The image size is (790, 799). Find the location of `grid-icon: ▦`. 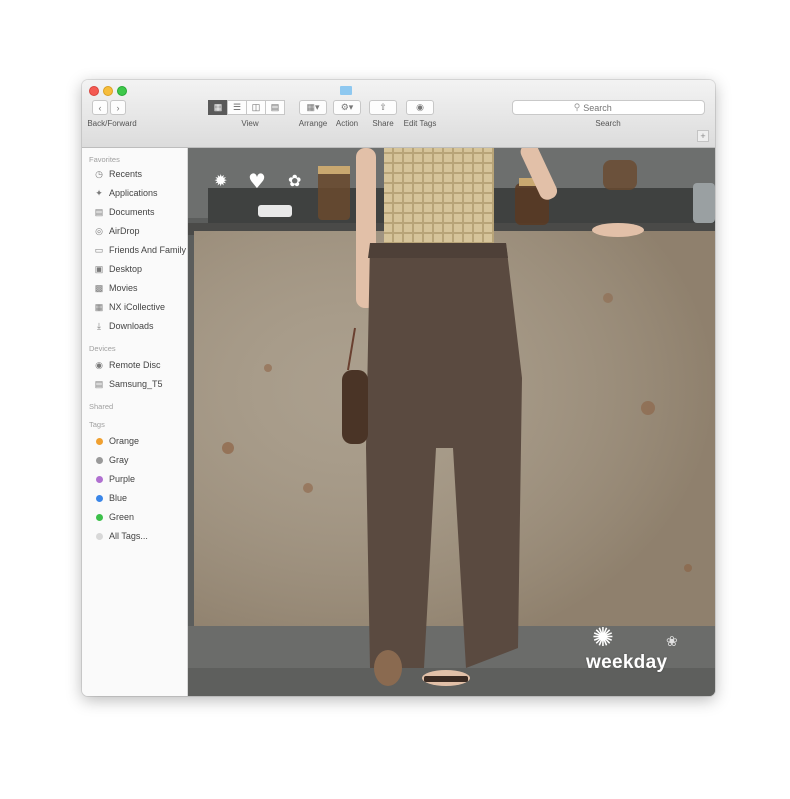

grid-icon: ▦ is located at coordinates (218, 107).